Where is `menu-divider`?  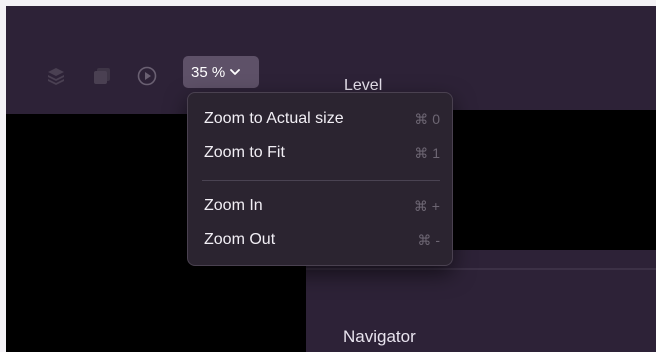 menu-divider is located at coordinates (321, 180).